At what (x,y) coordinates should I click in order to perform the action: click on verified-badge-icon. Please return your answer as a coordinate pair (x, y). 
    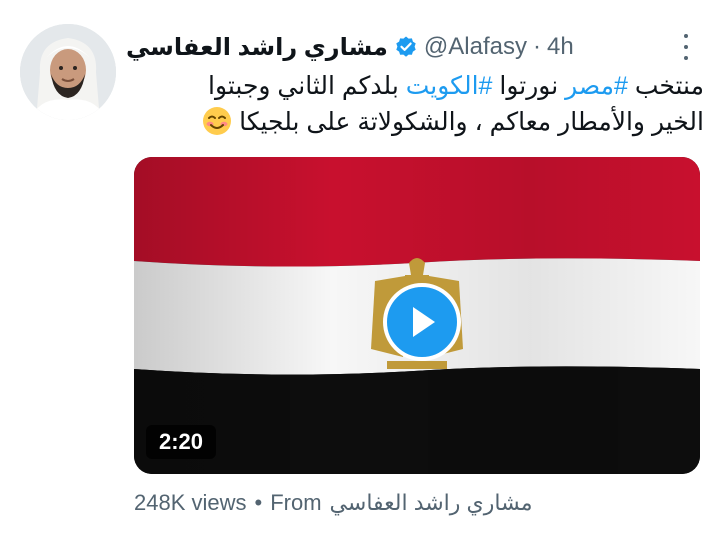
    Looking at the image, I should click on (406, 47).